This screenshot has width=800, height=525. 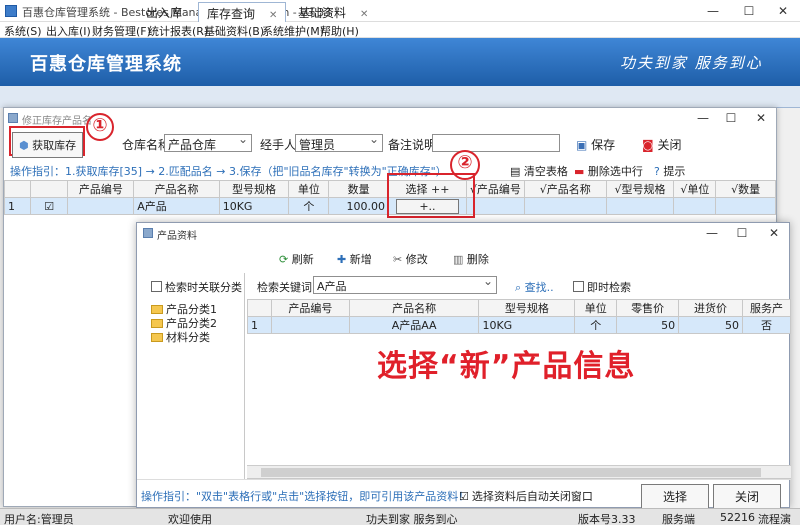 I want to click on cell-name: A产品, so click(x=176, y=206).